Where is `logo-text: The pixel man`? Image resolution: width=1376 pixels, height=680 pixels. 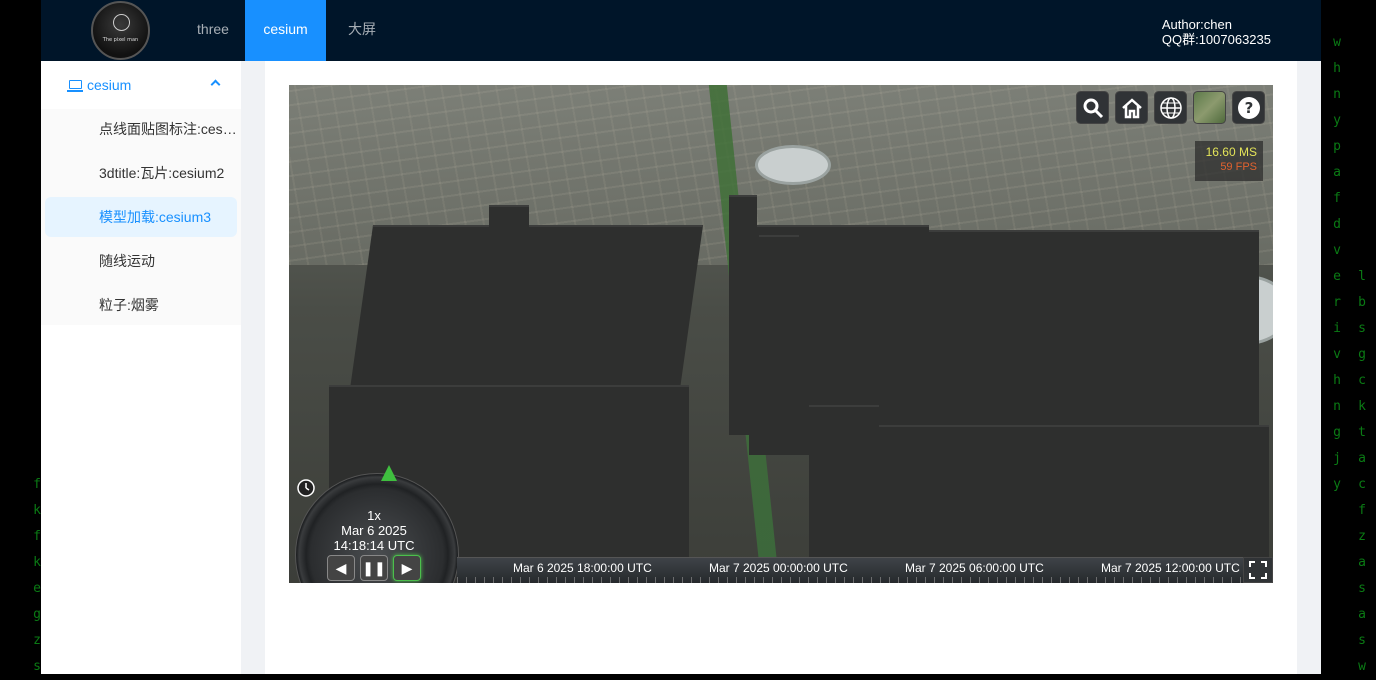 logo-text: The pixel man is located at coordinates (120, 40).